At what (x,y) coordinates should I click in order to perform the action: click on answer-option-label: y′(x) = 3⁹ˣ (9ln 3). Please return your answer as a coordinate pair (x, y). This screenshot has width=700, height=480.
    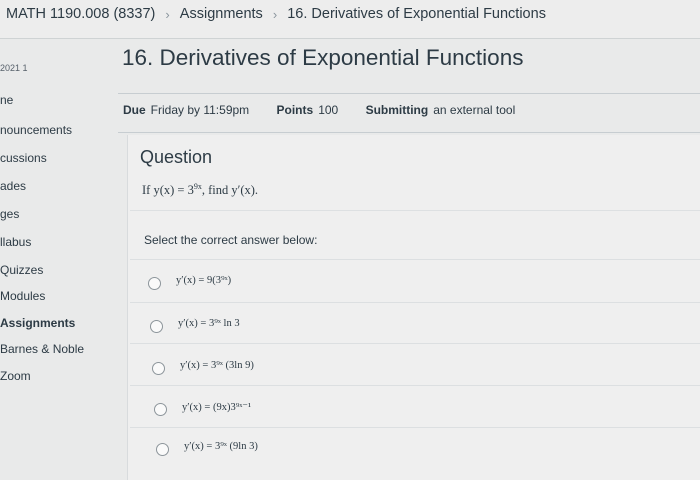
    Looking at the image, I should click on (221, 446).